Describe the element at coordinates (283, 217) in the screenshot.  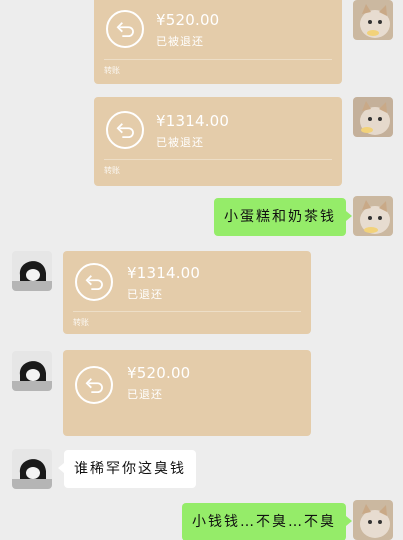
I see `sent-message-bubble: 小蛋糕和奶茶钱` at that location.